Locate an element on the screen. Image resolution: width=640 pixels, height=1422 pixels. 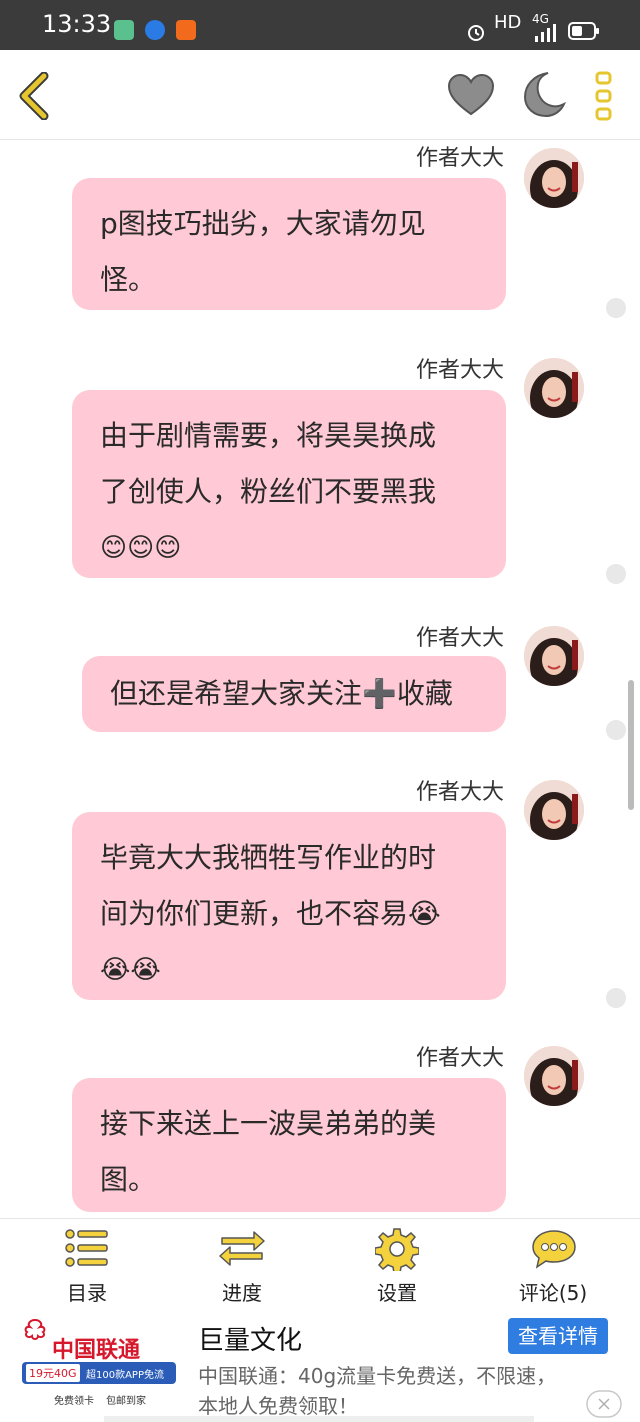
message-line: p图技巧拙劣，大家请勿见 is located at coordinates (263, 223).